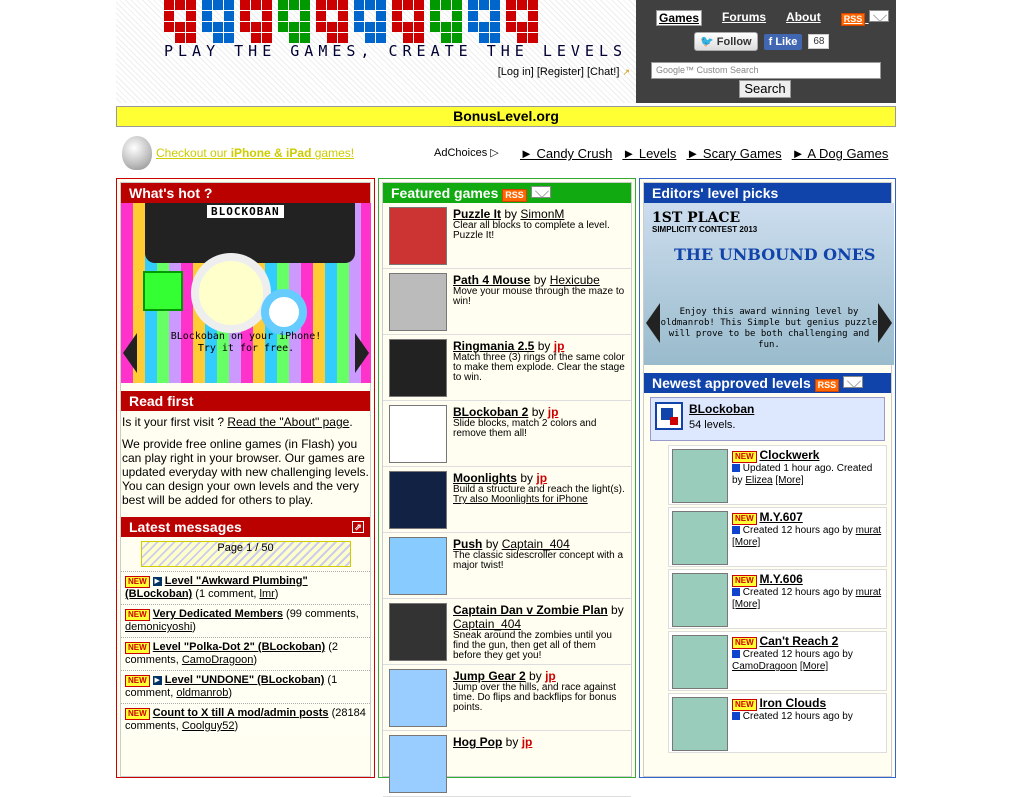  What do you see at coordinates (789, 455) in the screenshot?
I see `level-name: Clockwerk` at bounding box center [789, 455].